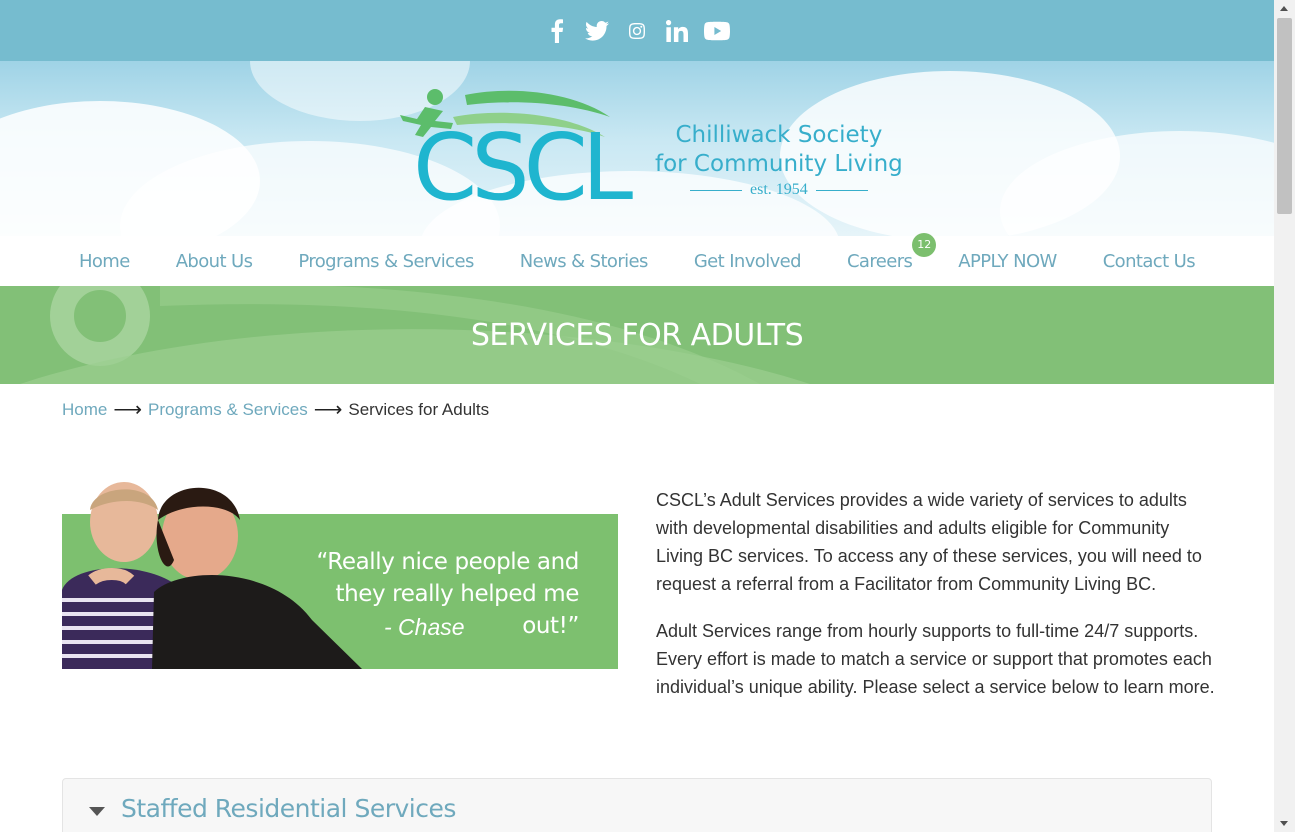 The width and height of the screenshot is (1295, 832). What do you see at coordinates (748, 261) in the screenshot?
I see `nav-item-get-involved: Get Involved` at bounding box center [748, 261].